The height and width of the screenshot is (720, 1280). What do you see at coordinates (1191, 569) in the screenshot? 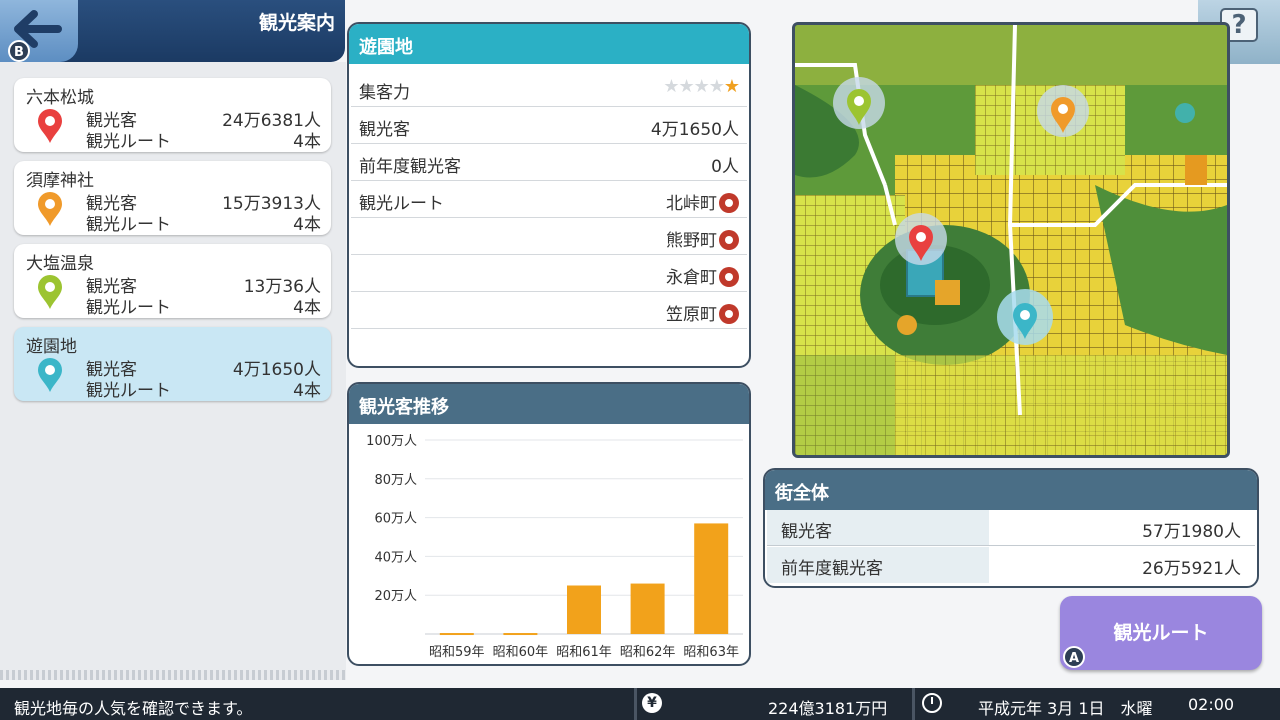
I see `city-last-year-value: 26万5921人` at bounding box center [1191, 569].